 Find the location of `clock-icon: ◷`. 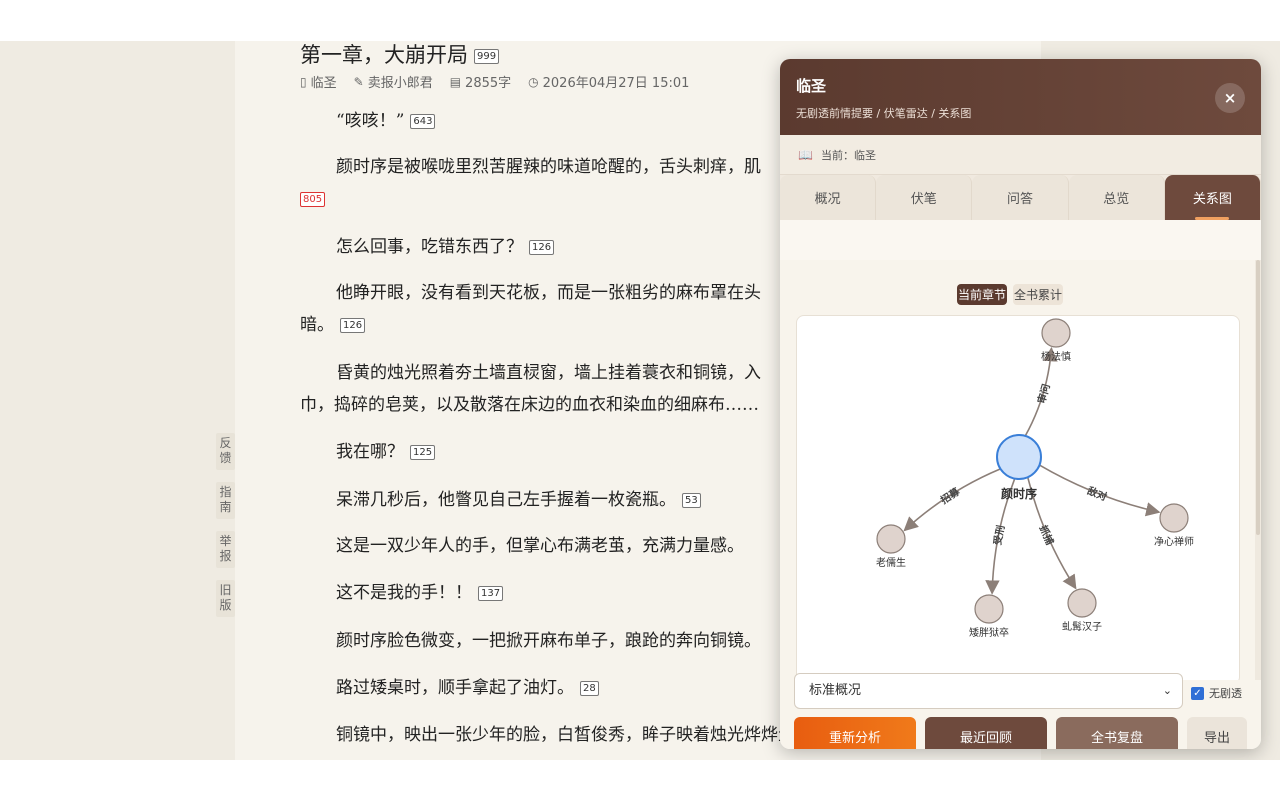

clock-icon: ◷ is located at coordinates (533, 81).